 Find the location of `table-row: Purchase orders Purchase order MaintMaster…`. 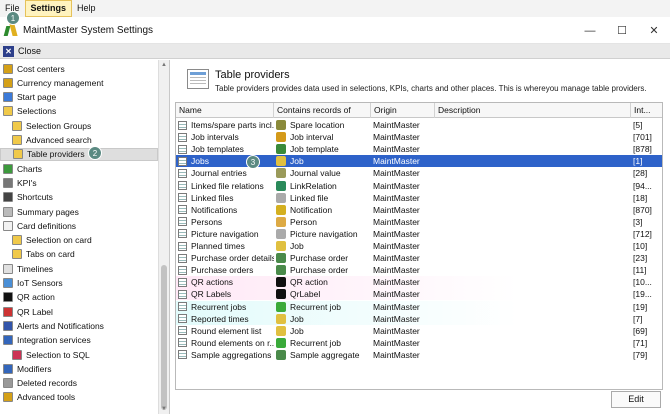

table-row: Purchase orders Purchase order MaintMaster… is located at coordinates (419, 270).